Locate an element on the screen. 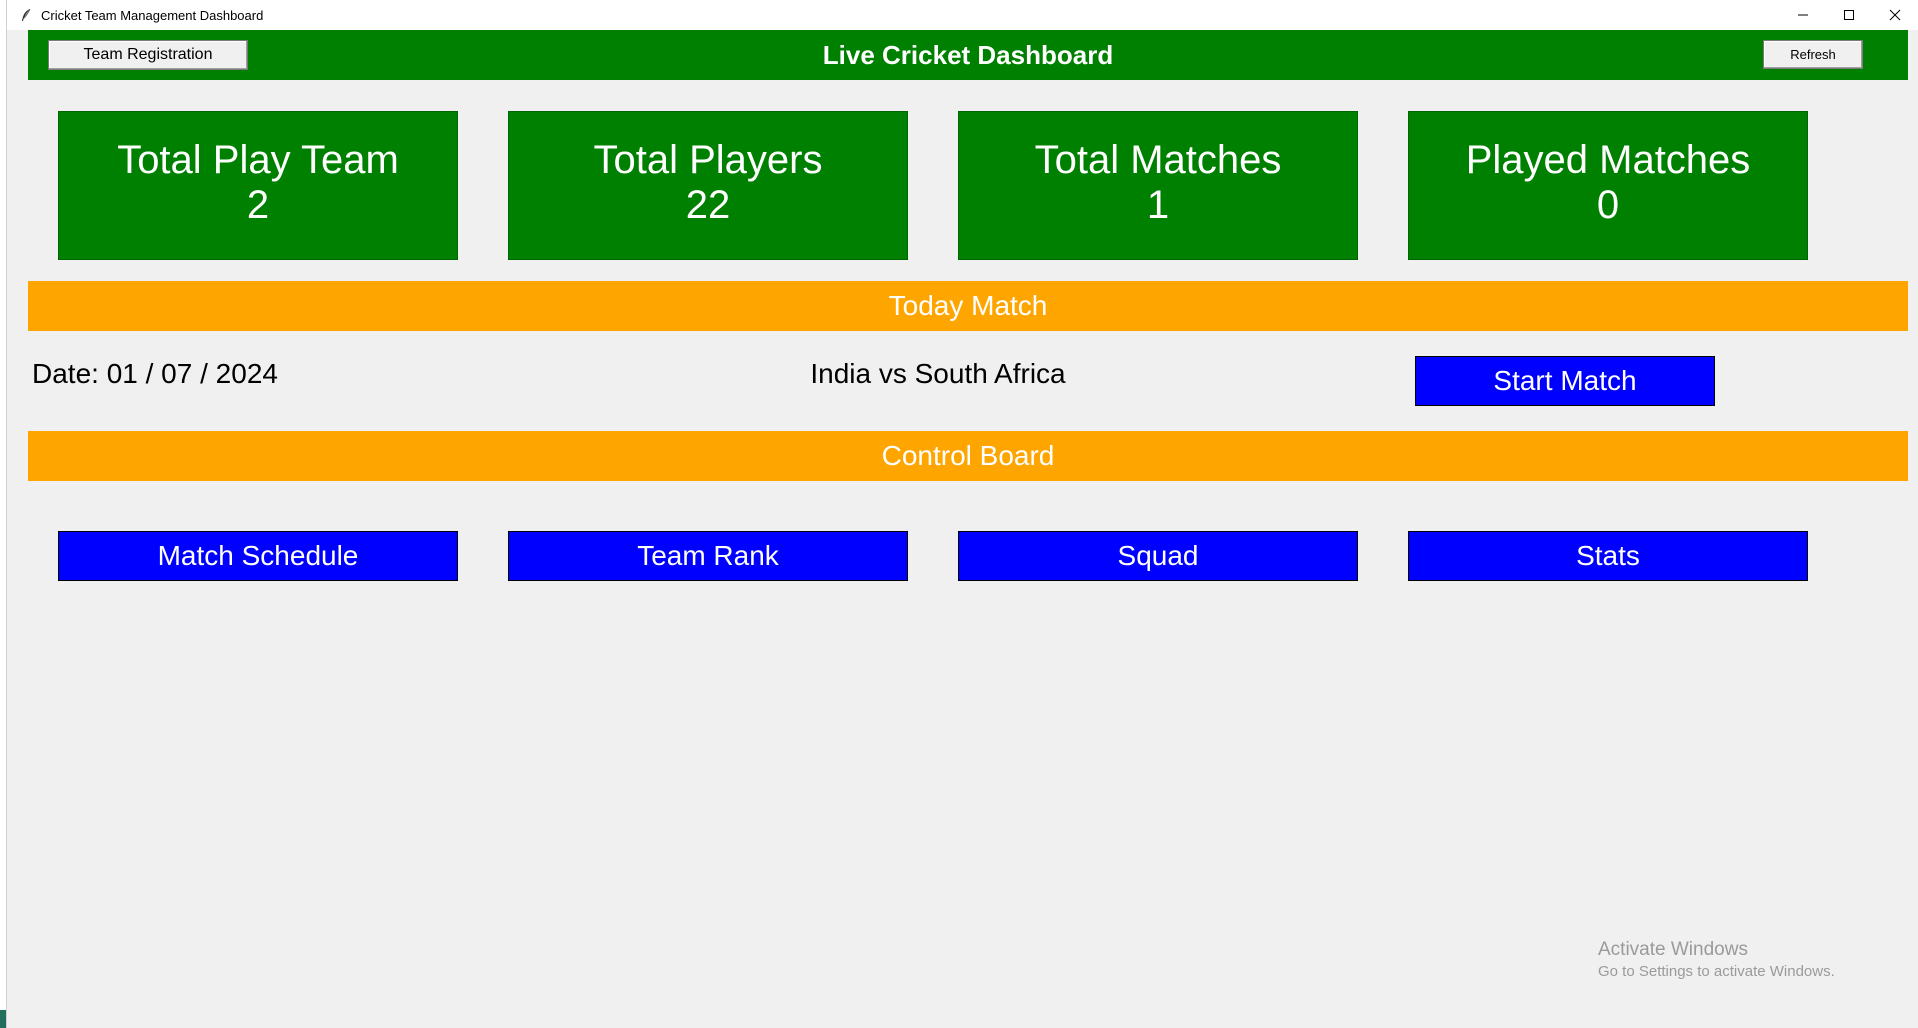  watermark-subtitle: Go to Settings to activate Windows. is located at coordinates (1716, 971).